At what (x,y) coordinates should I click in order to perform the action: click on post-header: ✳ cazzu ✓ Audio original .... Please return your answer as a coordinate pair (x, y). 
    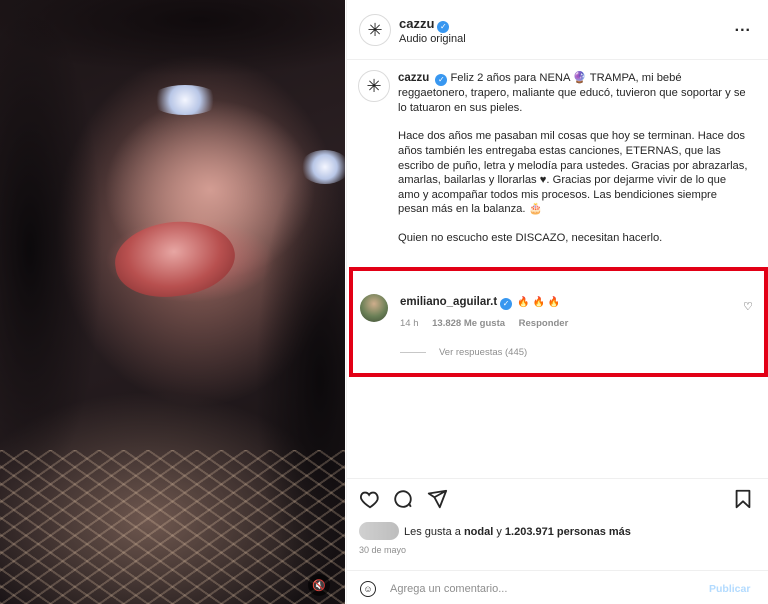
    Looking at the image, I should click on (557, 30).